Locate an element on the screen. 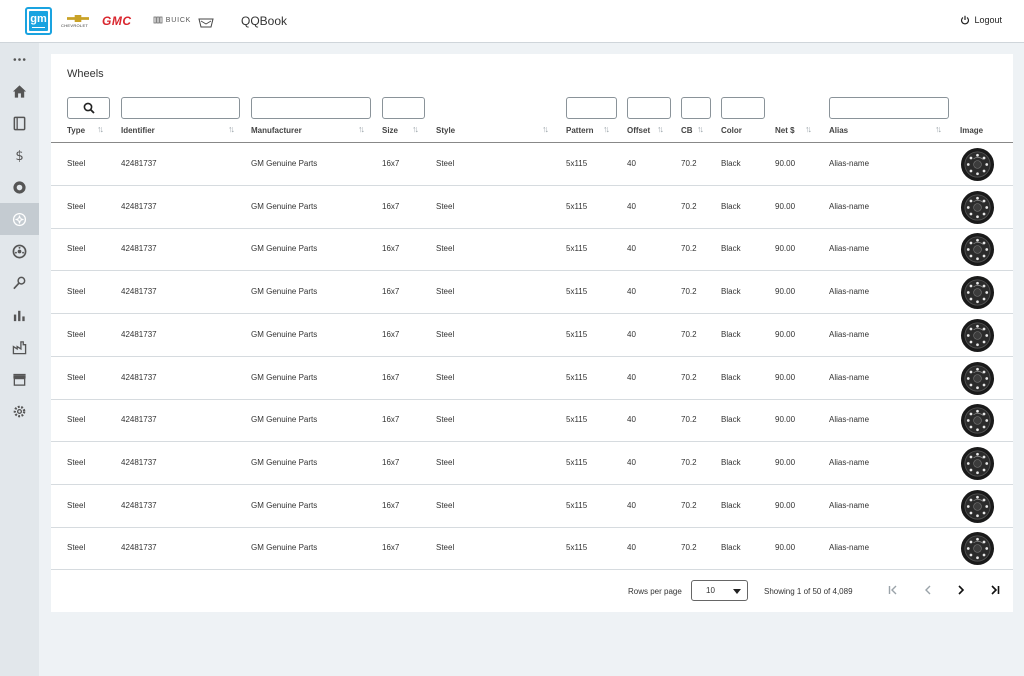 This screenshot has height=676, width=1024. sidebar-item-book is located at coordinates (19, 123).